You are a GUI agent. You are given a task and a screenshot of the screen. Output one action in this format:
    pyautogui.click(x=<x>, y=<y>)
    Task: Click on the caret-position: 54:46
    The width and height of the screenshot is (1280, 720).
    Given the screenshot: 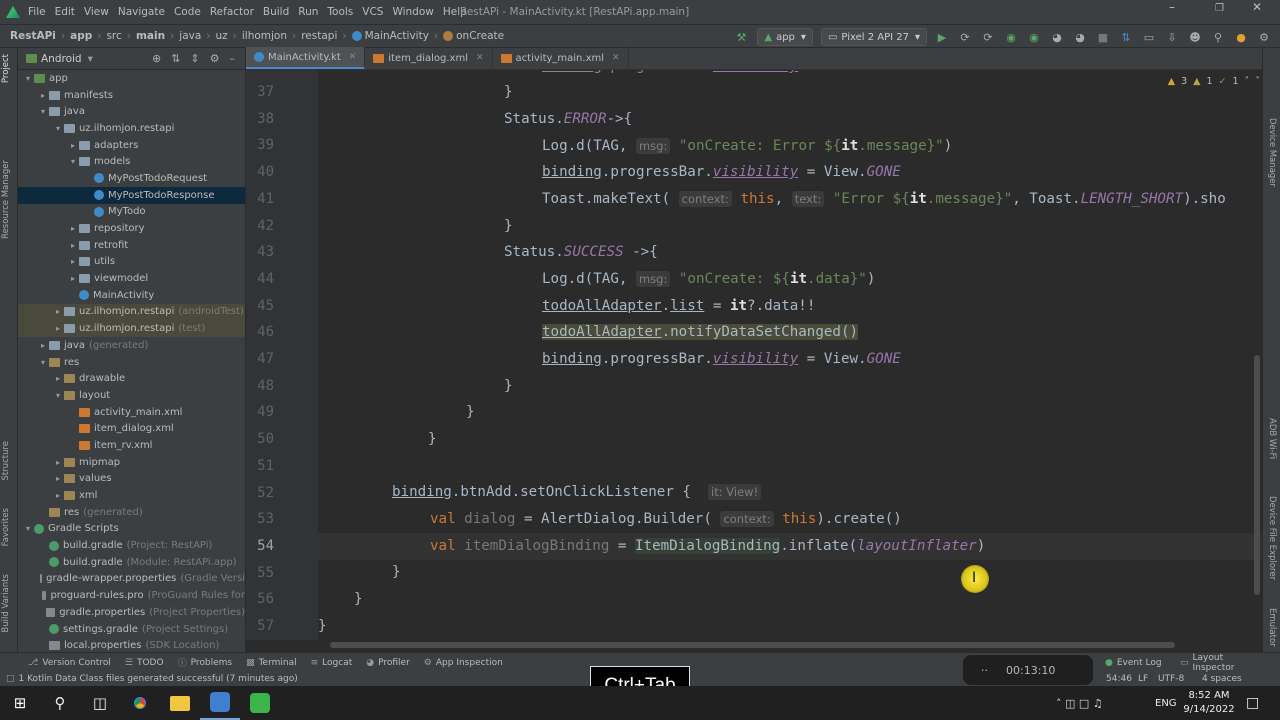 What is the action you would take?
    pyautogui.click(x=1119, y=679)
    